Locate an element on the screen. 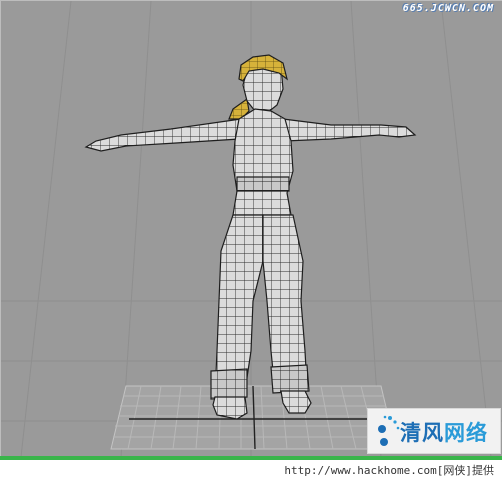  left-arm is located at coordinates (163, 135).